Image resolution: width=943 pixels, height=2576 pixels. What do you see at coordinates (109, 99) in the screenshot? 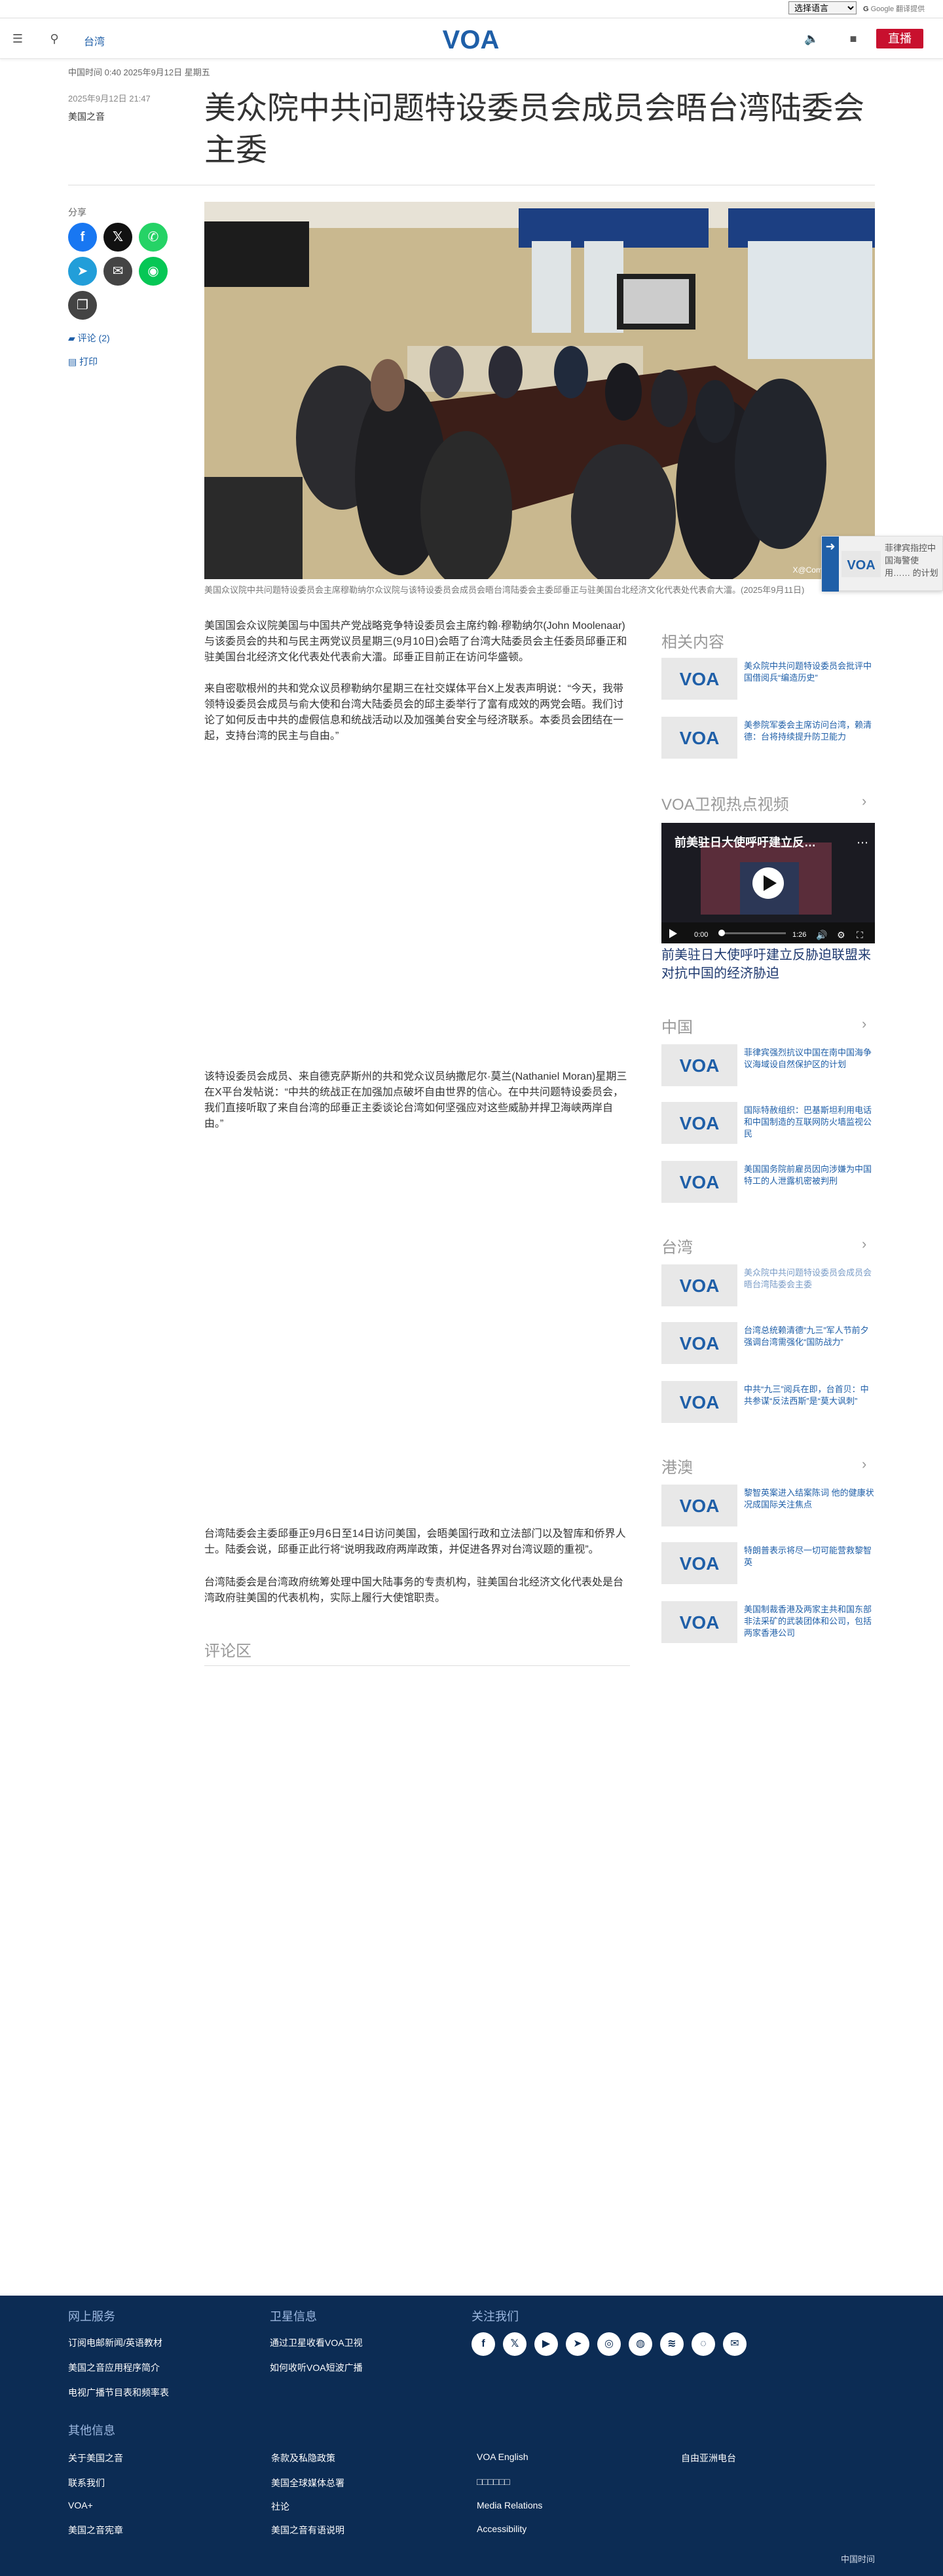
I see `publish-date: 2025年9月12日 21:47` at bounding box center [109, 99].